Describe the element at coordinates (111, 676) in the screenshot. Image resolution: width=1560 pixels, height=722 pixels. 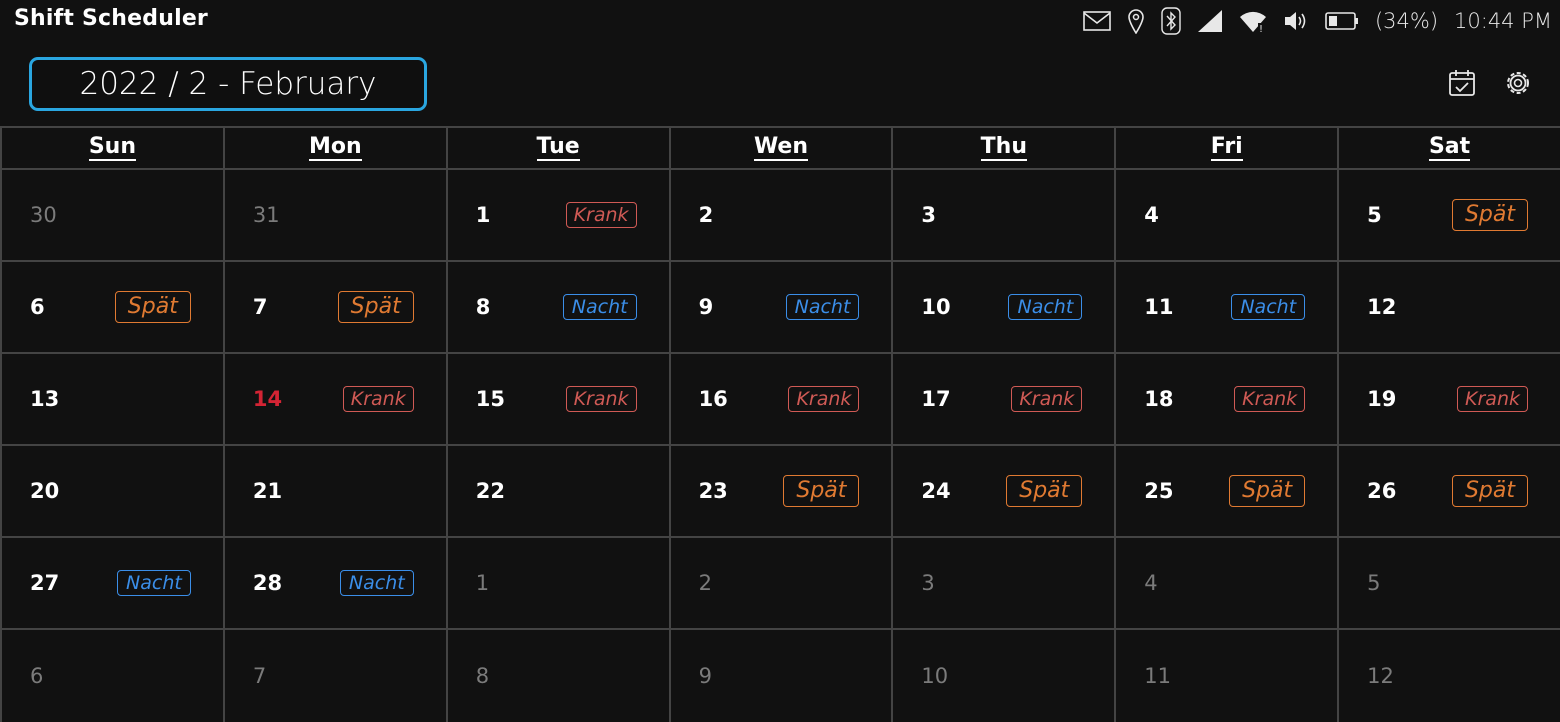
I see `calendar-day: 6` at that location.